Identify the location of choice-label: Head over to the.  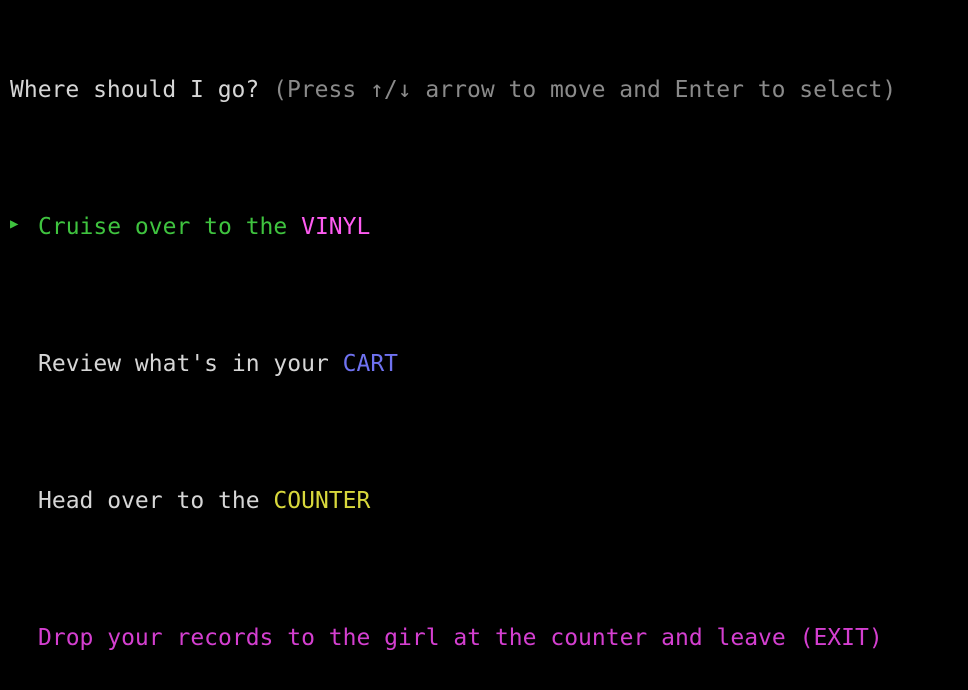
(156, 501).